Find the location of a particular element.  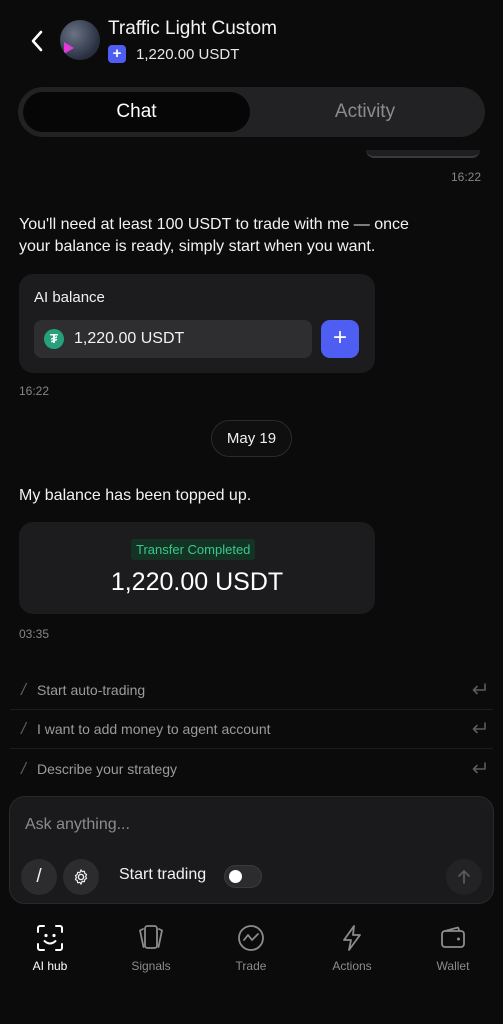

back-button is located at coordinates (37, 41).